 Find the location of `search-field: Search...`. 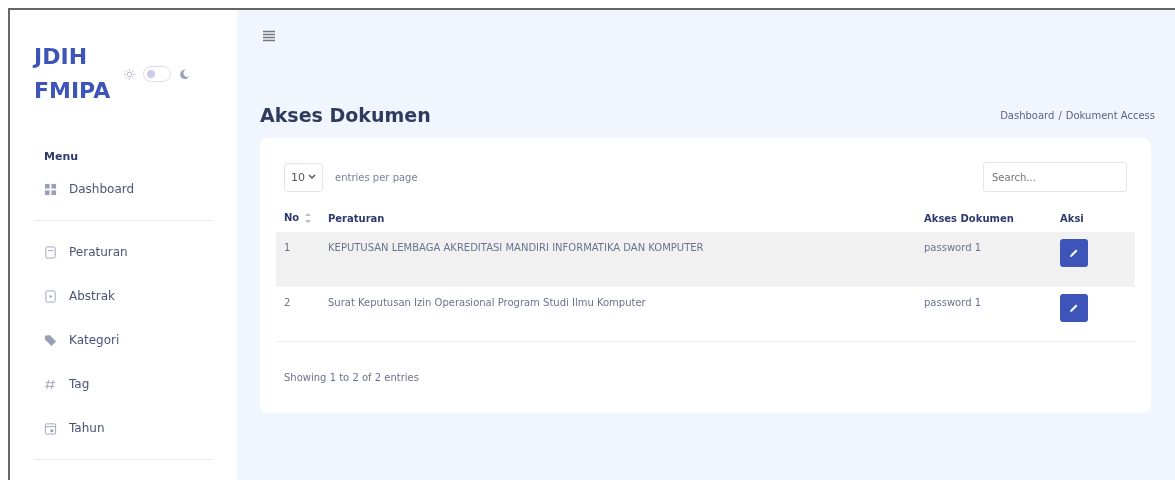

search-field: Search... is located at coordinates (1055, 177).